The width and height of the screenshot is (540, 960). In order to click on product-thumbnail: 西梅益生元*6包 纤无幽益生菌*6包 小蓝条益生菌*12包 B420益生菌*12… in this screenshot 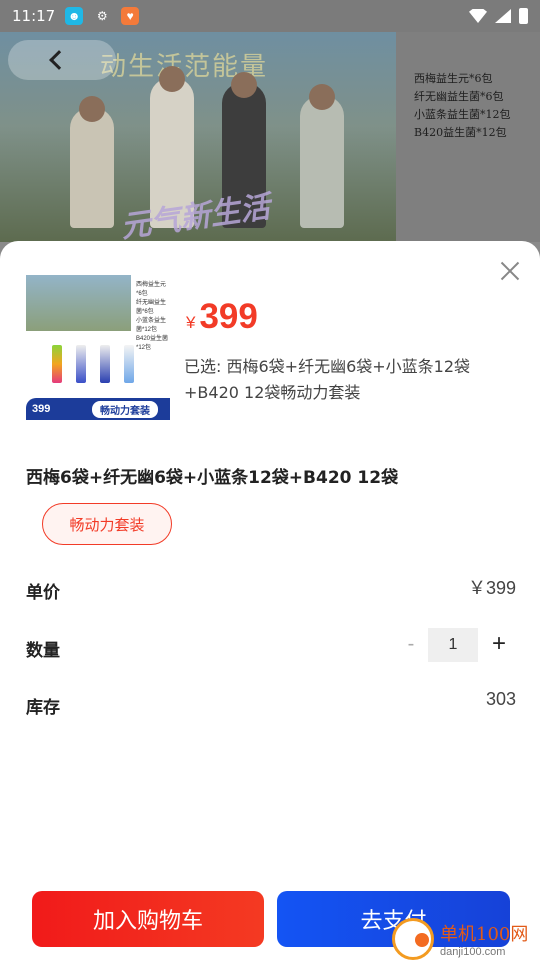, I will do `click(98, 347)`.